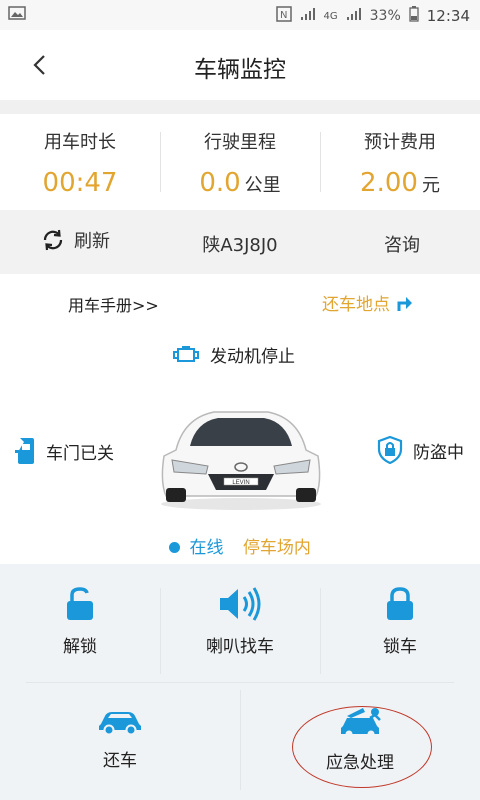  I want to click on door-status: 车门已关, so click(64, 451).